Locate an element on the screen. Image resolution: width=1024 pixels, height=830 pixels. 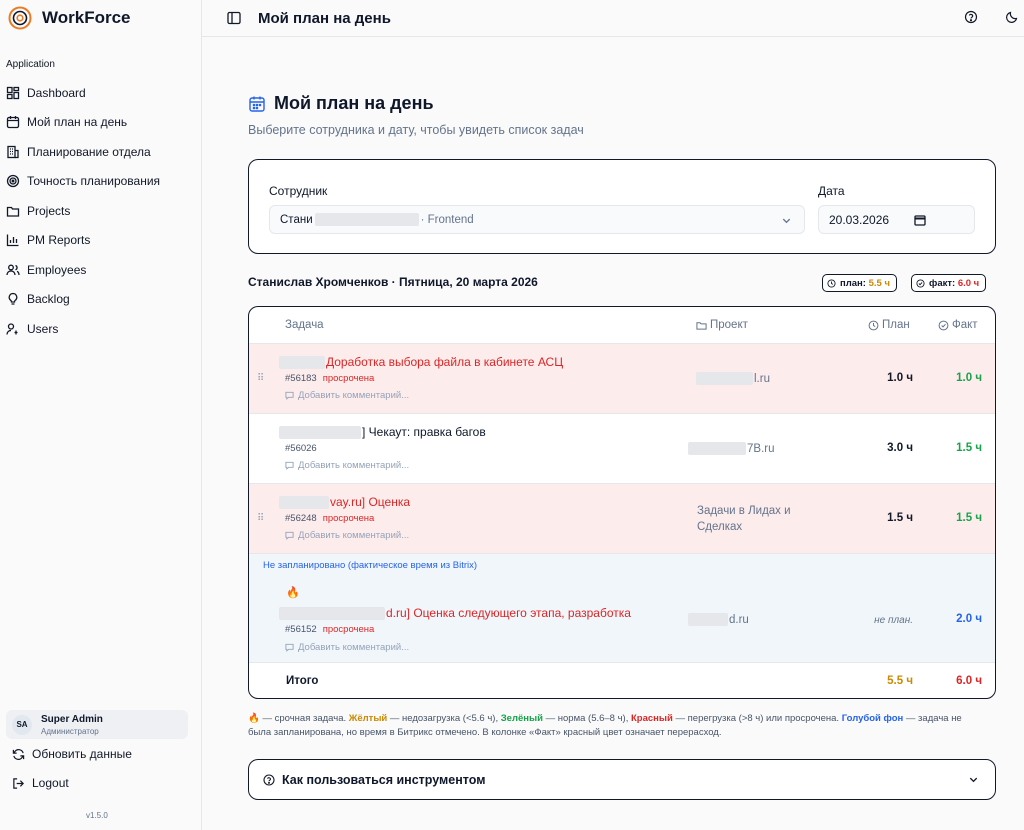
overdue-badge: просрочена is located at coordinates (348, 378).